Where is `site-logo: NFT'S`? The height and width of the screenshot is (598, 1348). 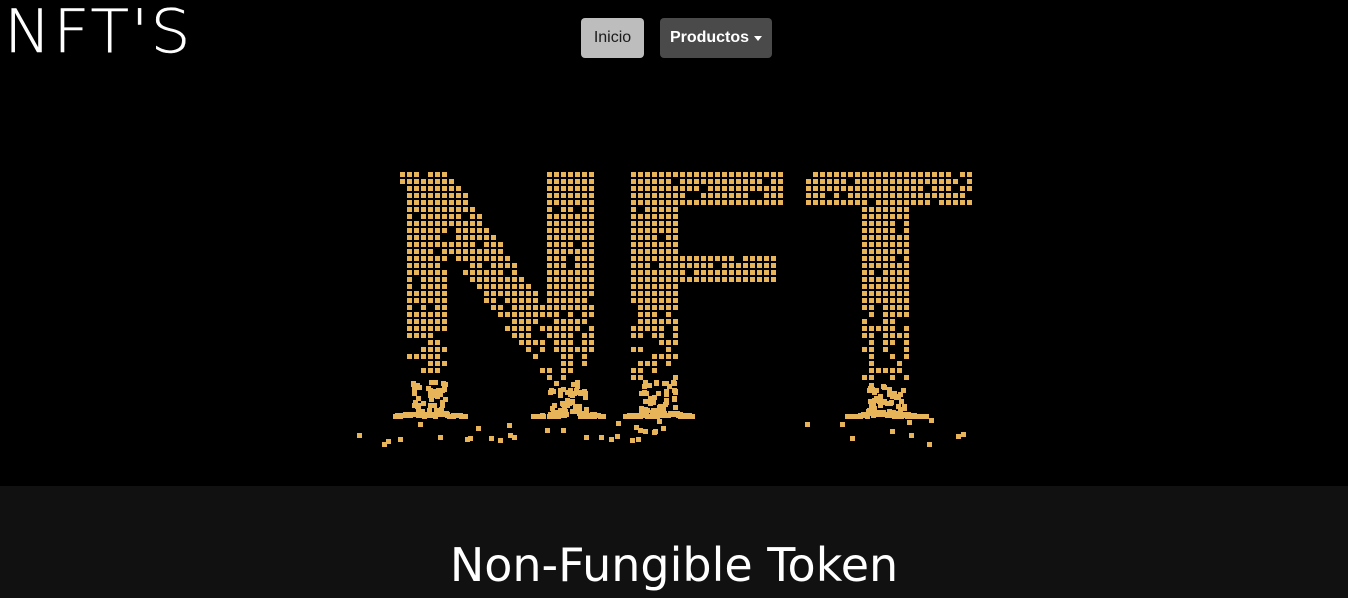 site-logo: NFT'S is located at coordinates (98, 32).